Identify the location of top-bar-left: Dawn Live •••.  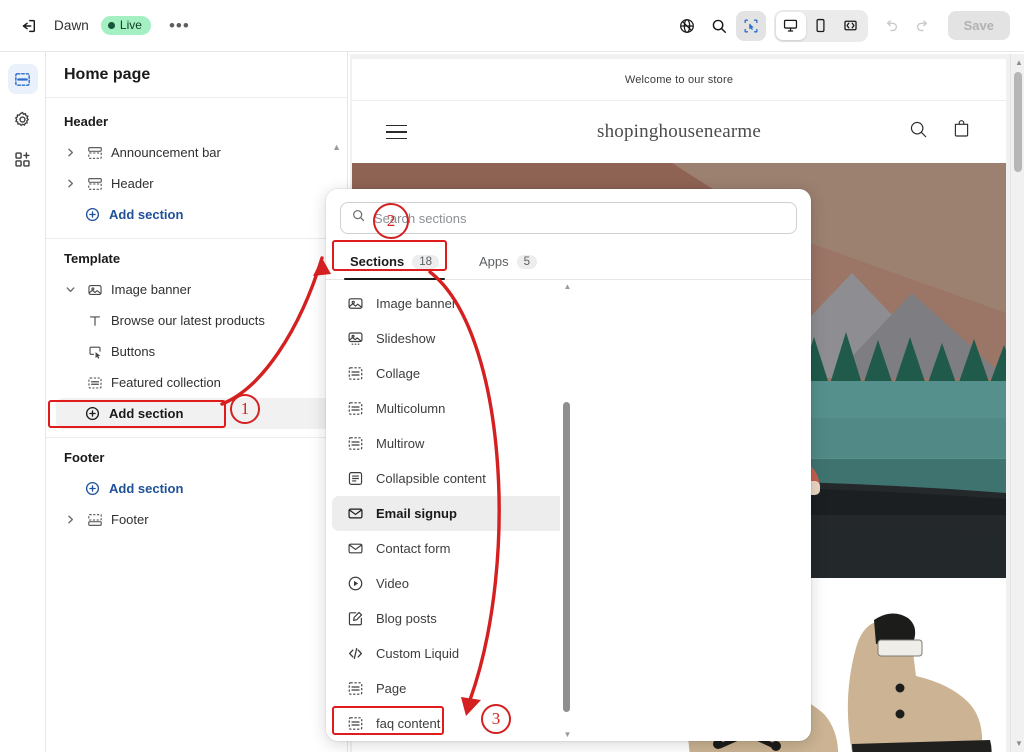
(98, 26).